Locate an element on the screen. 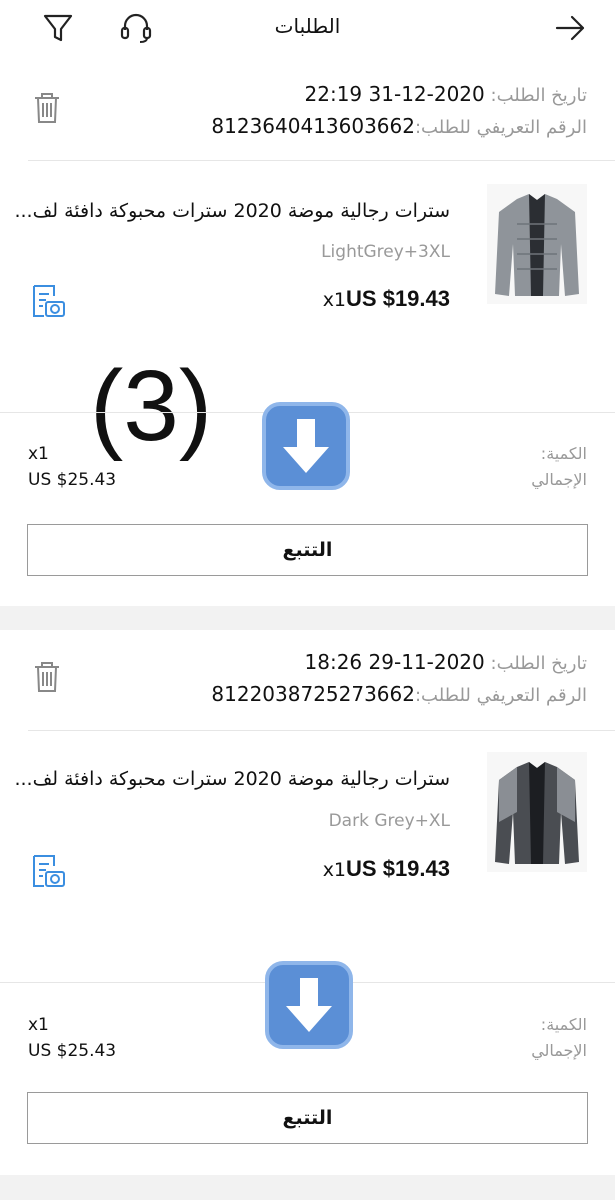  order-id-row: الرقم التعريفي للطلب:8123640413603662 is located at coordinates (399, 126).